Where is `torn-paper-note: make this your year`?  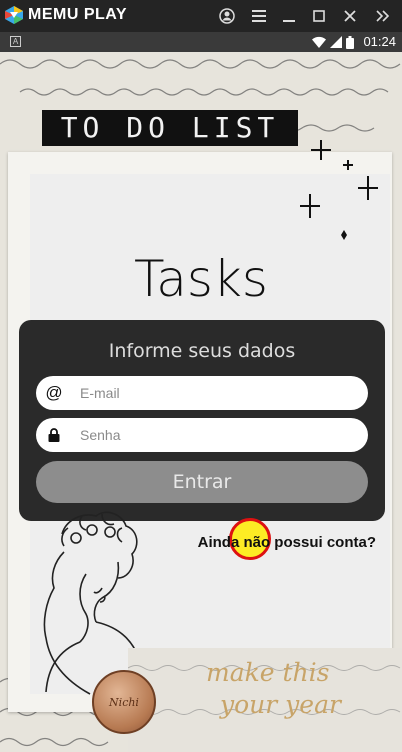 torn-paper-note: make this your year is located at coordinates (264, 700).